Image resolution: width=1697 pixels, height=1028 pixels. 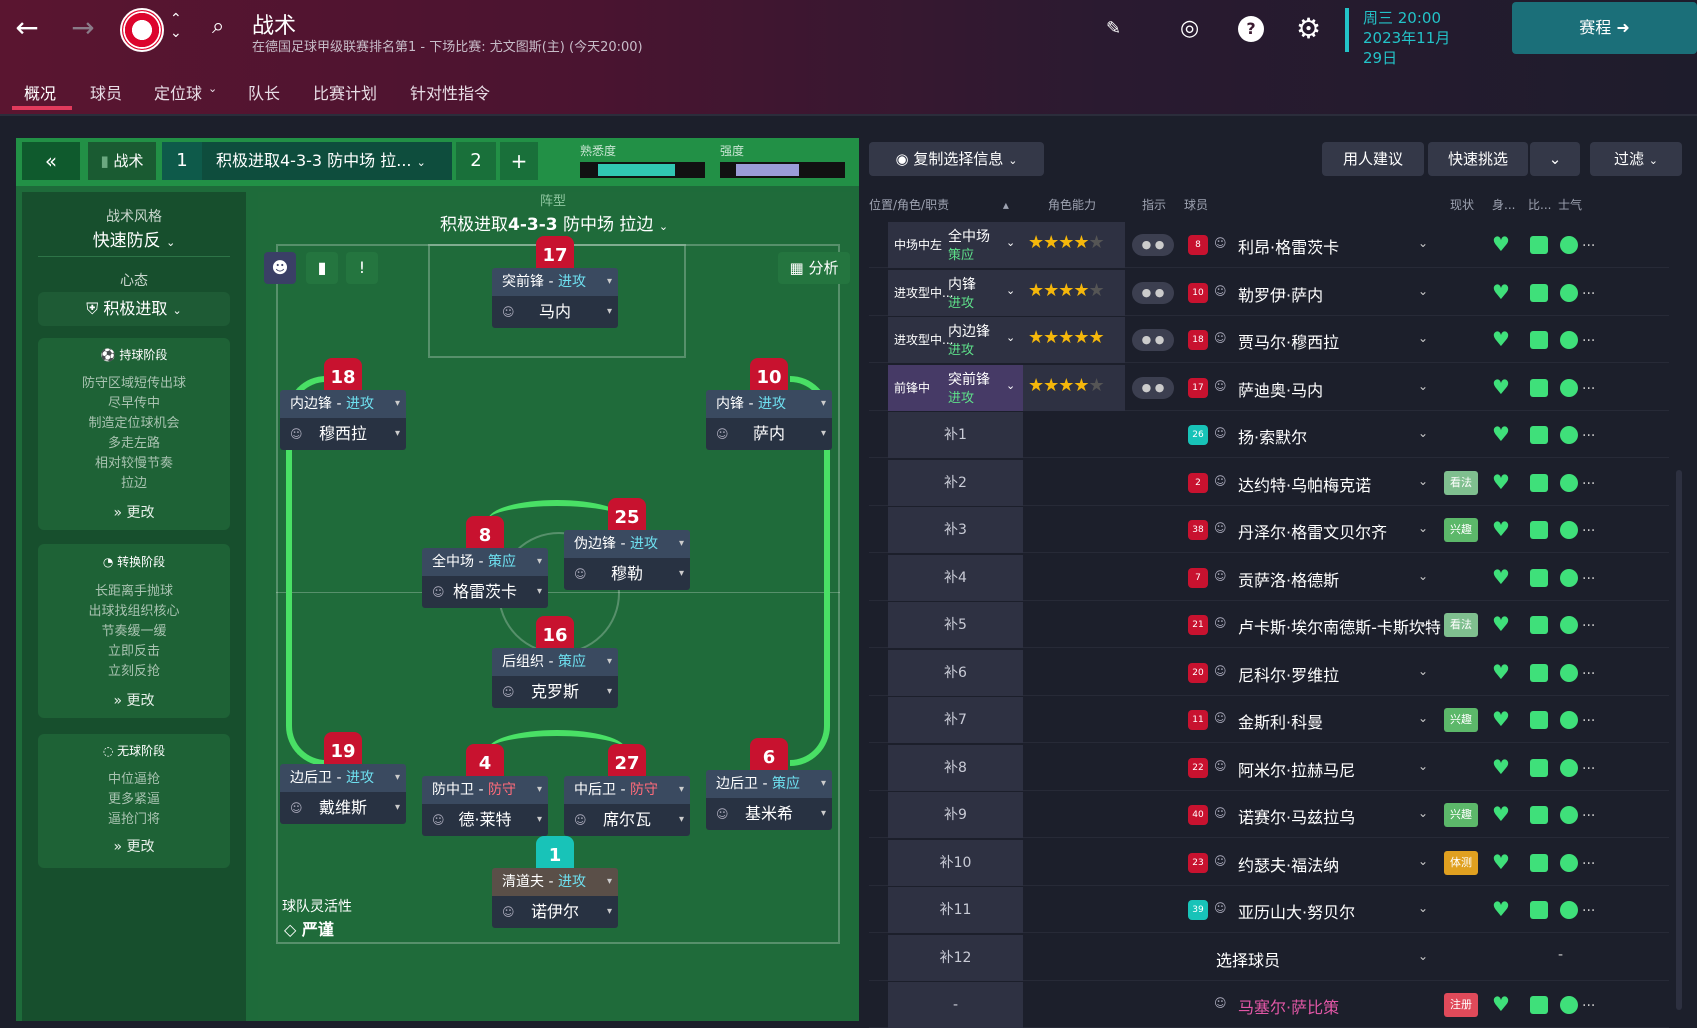 What do you see at coordinates (769, 784) in the screenshot?
I see `player-role-selector: 边后卫 - 策应 ▾` at bounding box center [769, 784].